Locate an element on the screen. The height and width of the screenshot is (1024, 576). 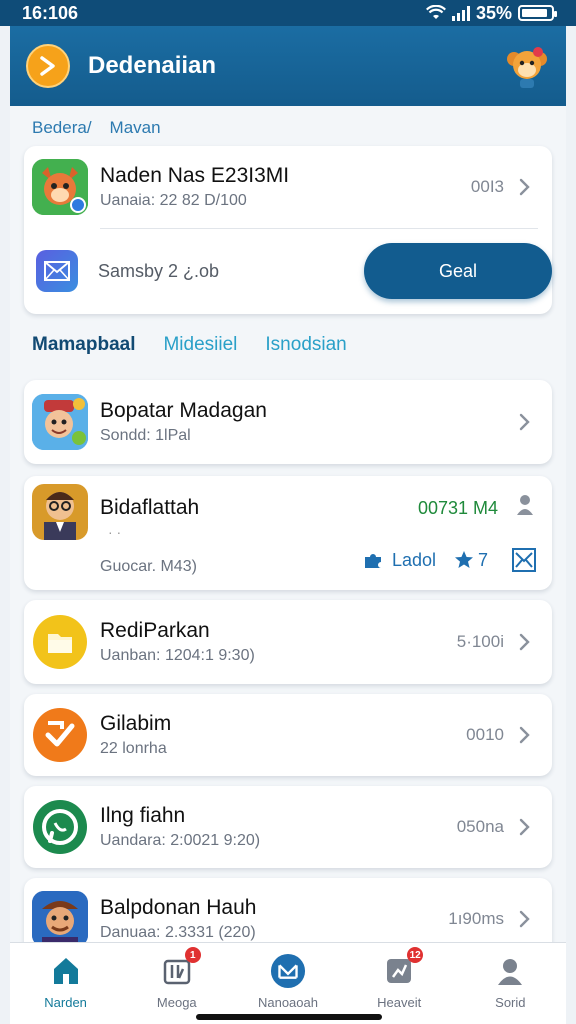
signal-icon is located at coordinates (460, 13).